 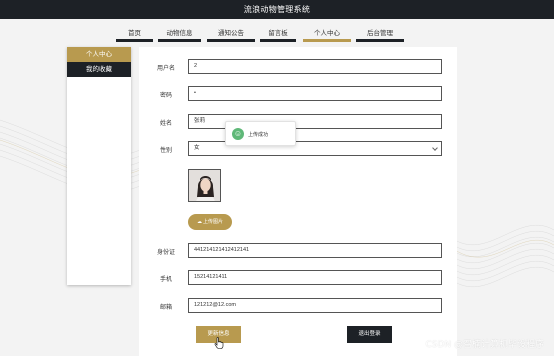 I want to click on email-label: 邮箱, so click(x=165, y=308).